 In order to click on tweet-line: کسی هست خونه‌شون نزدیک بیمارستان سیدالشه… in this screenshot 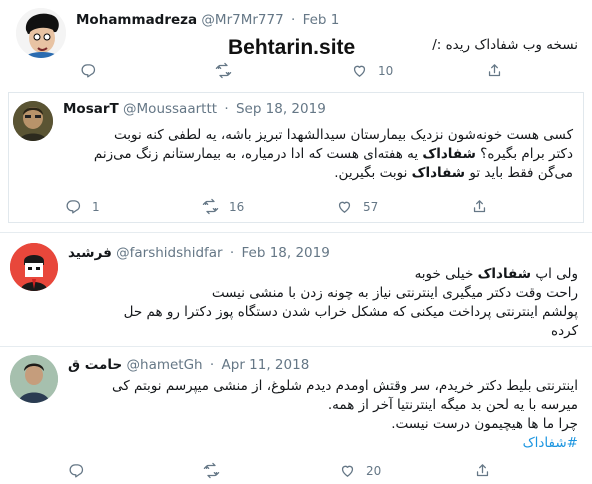, I will do `click(343, 135)`.